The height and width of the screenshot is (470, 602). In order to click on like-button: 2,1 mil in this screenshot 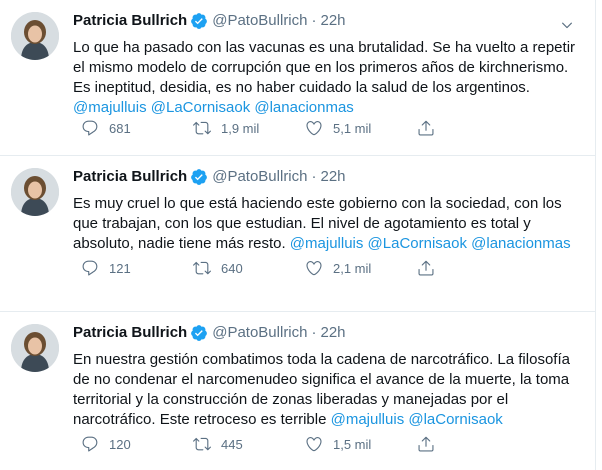, I will do `click(338, 268)`.